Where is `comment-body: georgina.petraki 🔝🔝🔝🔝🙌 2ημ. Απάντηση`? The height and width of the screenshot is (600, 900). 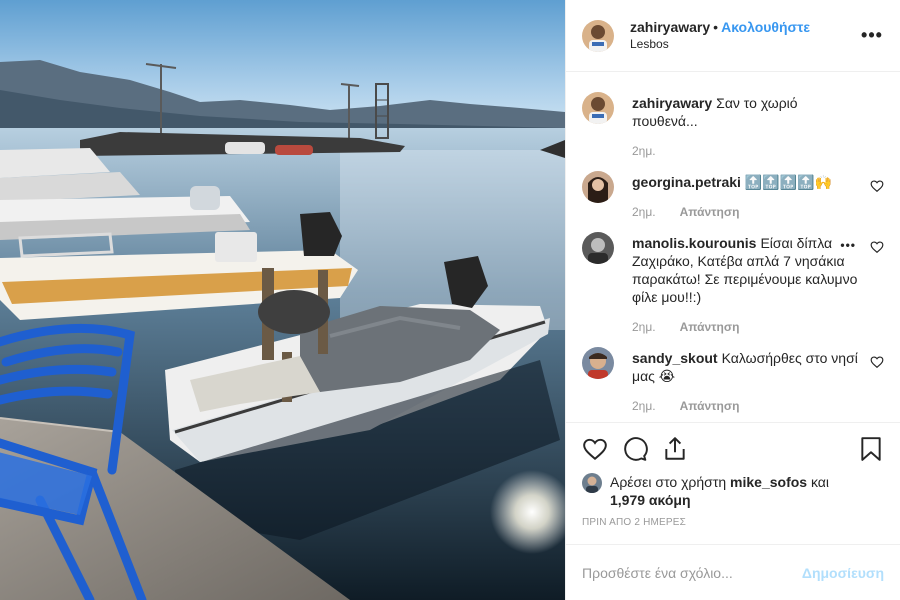
comment-body: georgina.petraki 🔝🔝🔝🔝🙌 2ημ. Απάντηση is located at coordinates (758, 196).